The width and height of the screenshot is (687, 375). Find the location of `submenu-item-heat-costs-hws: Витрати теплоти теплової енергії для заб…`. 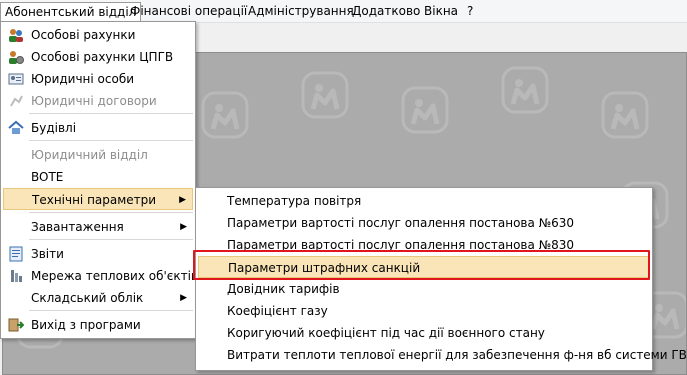

submenu-item-heat-costs-hws: Витрати теплоти теплової енергії для заб… is located at coordinates (442, 355).